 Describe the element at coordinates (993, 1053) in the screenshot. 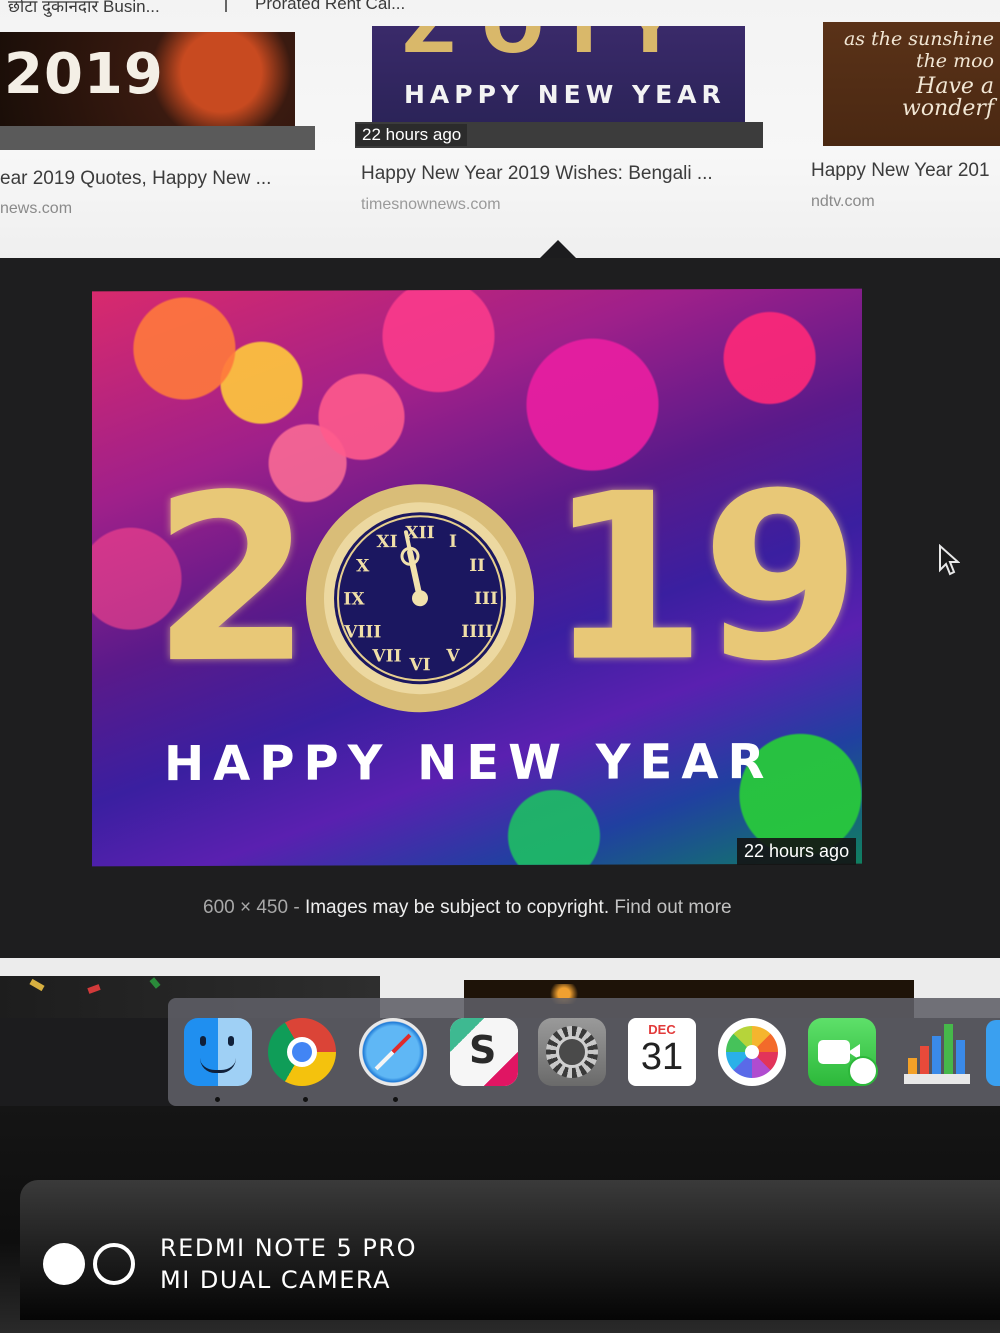

I see `partial-dock-app-icon` at that location.